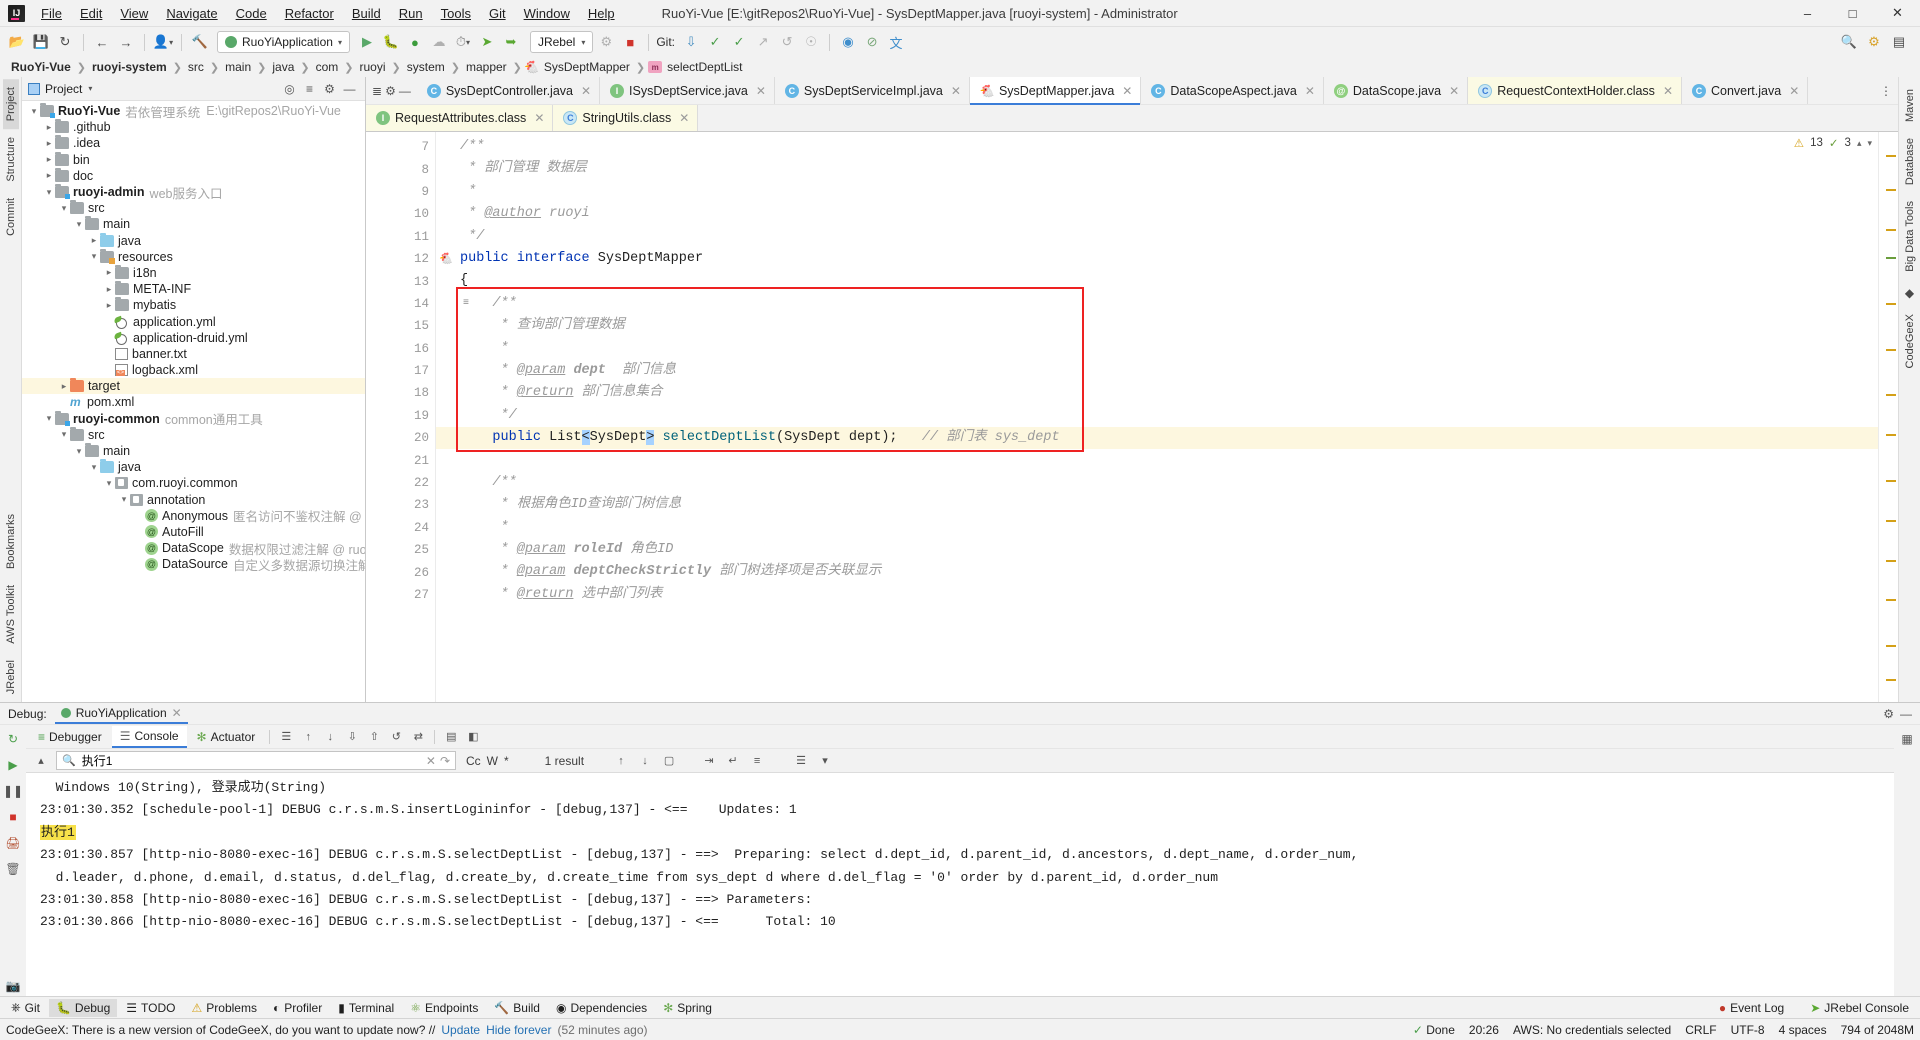 Image resolution: width=1920 pixels, height=1040 pixels. What do you see at coordinates (1888, 417) in the screenshot?
I see `error-stripe` at bounding box center [1888, 417].